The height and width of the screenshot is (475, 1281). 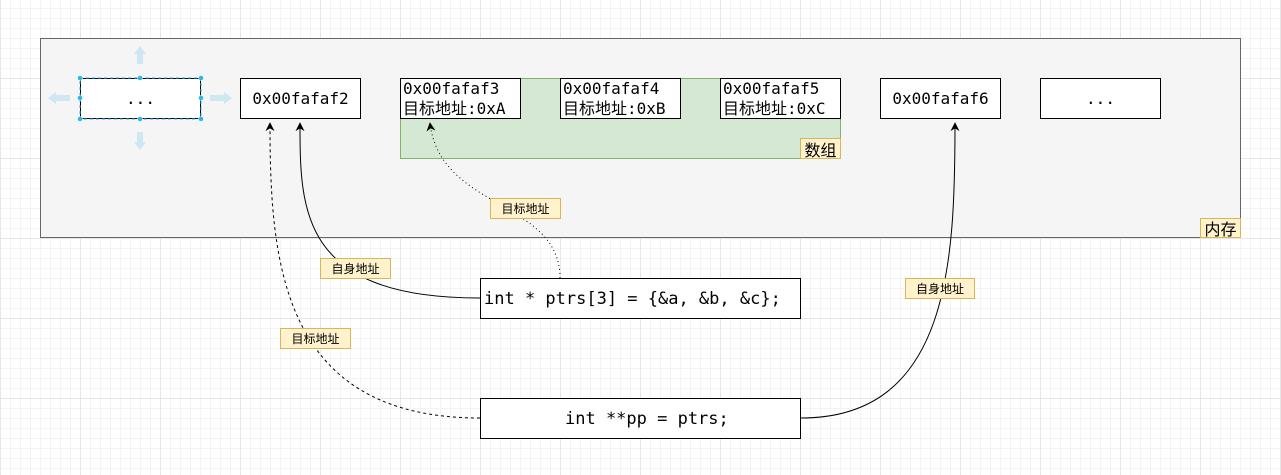 What do you see at coordinates (525, 208) in the screenshot?
I see `edge-label-target-array: 目标地址` at bounding box center [525, 208].